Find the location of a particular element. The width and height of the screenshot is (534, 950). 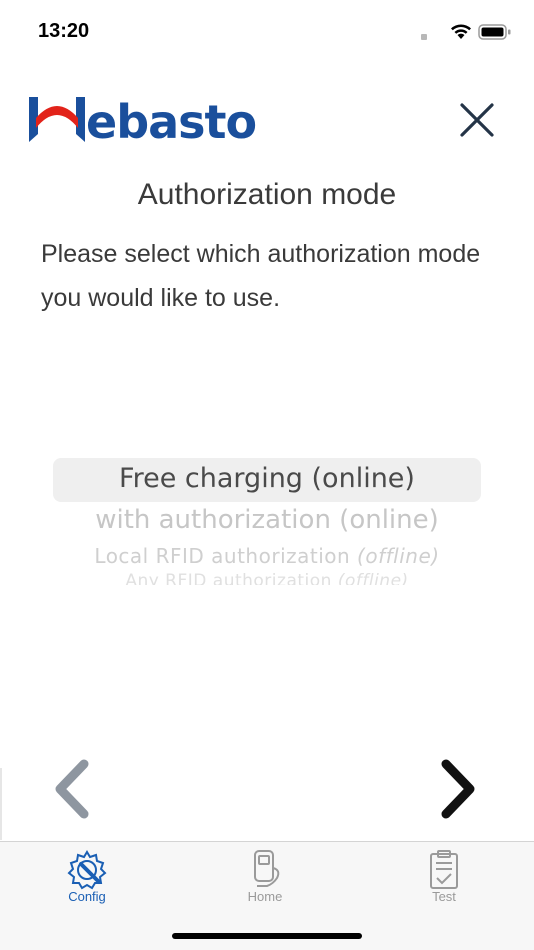

svg-text: ebasto is located at coordinates (171, 122).